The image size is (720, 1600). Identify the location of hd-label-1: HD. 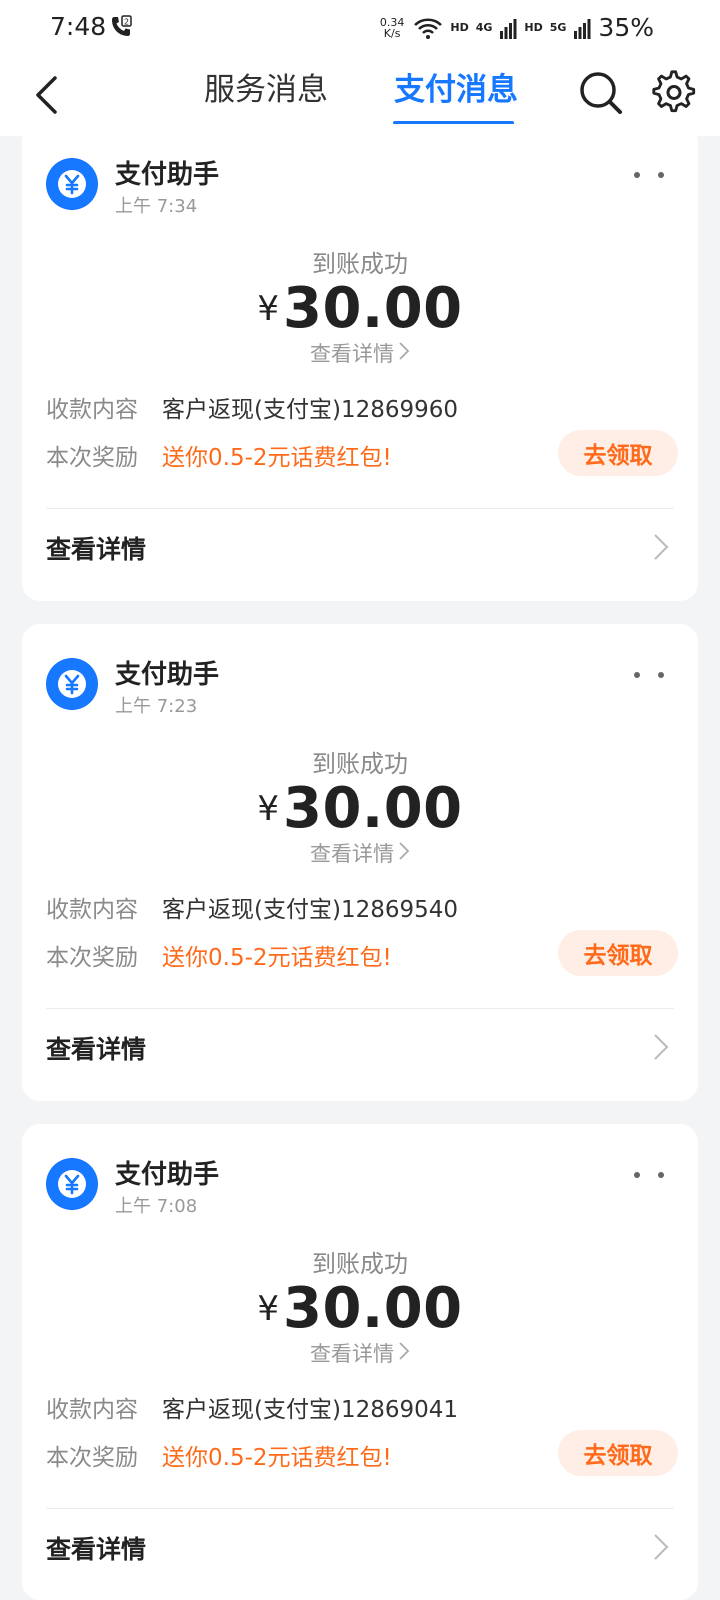
(459, 27).